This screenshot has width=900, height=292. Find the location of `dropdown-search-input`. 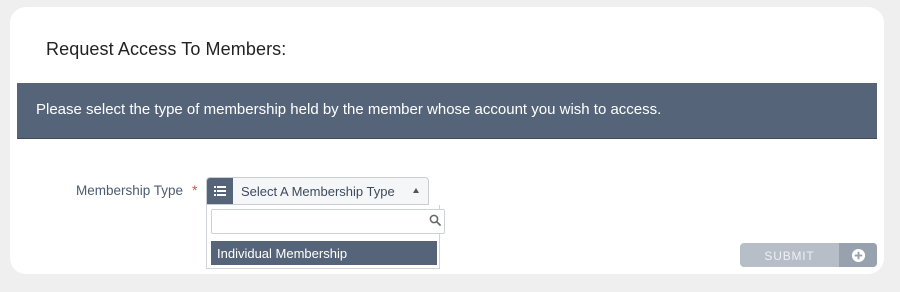

dropdown-search-input is located at coordinates (328, 221).